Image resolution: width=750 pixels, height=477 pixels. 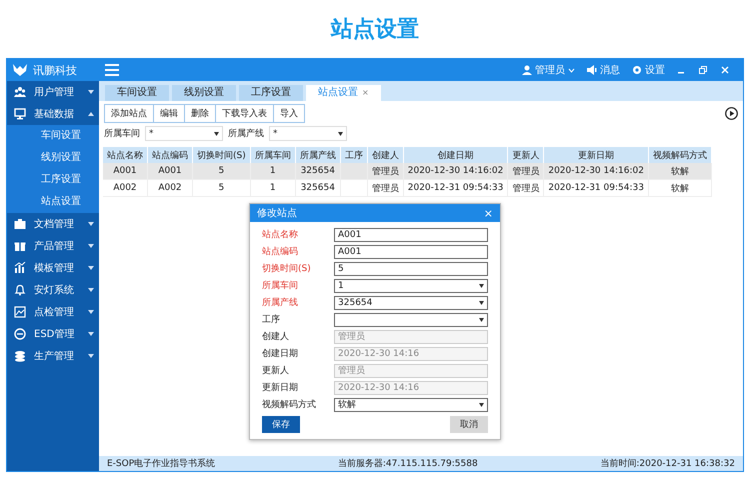 What do you see at coordinates (280, 388) in the screenshot?
I see `field-label: 更新日期` at bounding box center [280, 388].